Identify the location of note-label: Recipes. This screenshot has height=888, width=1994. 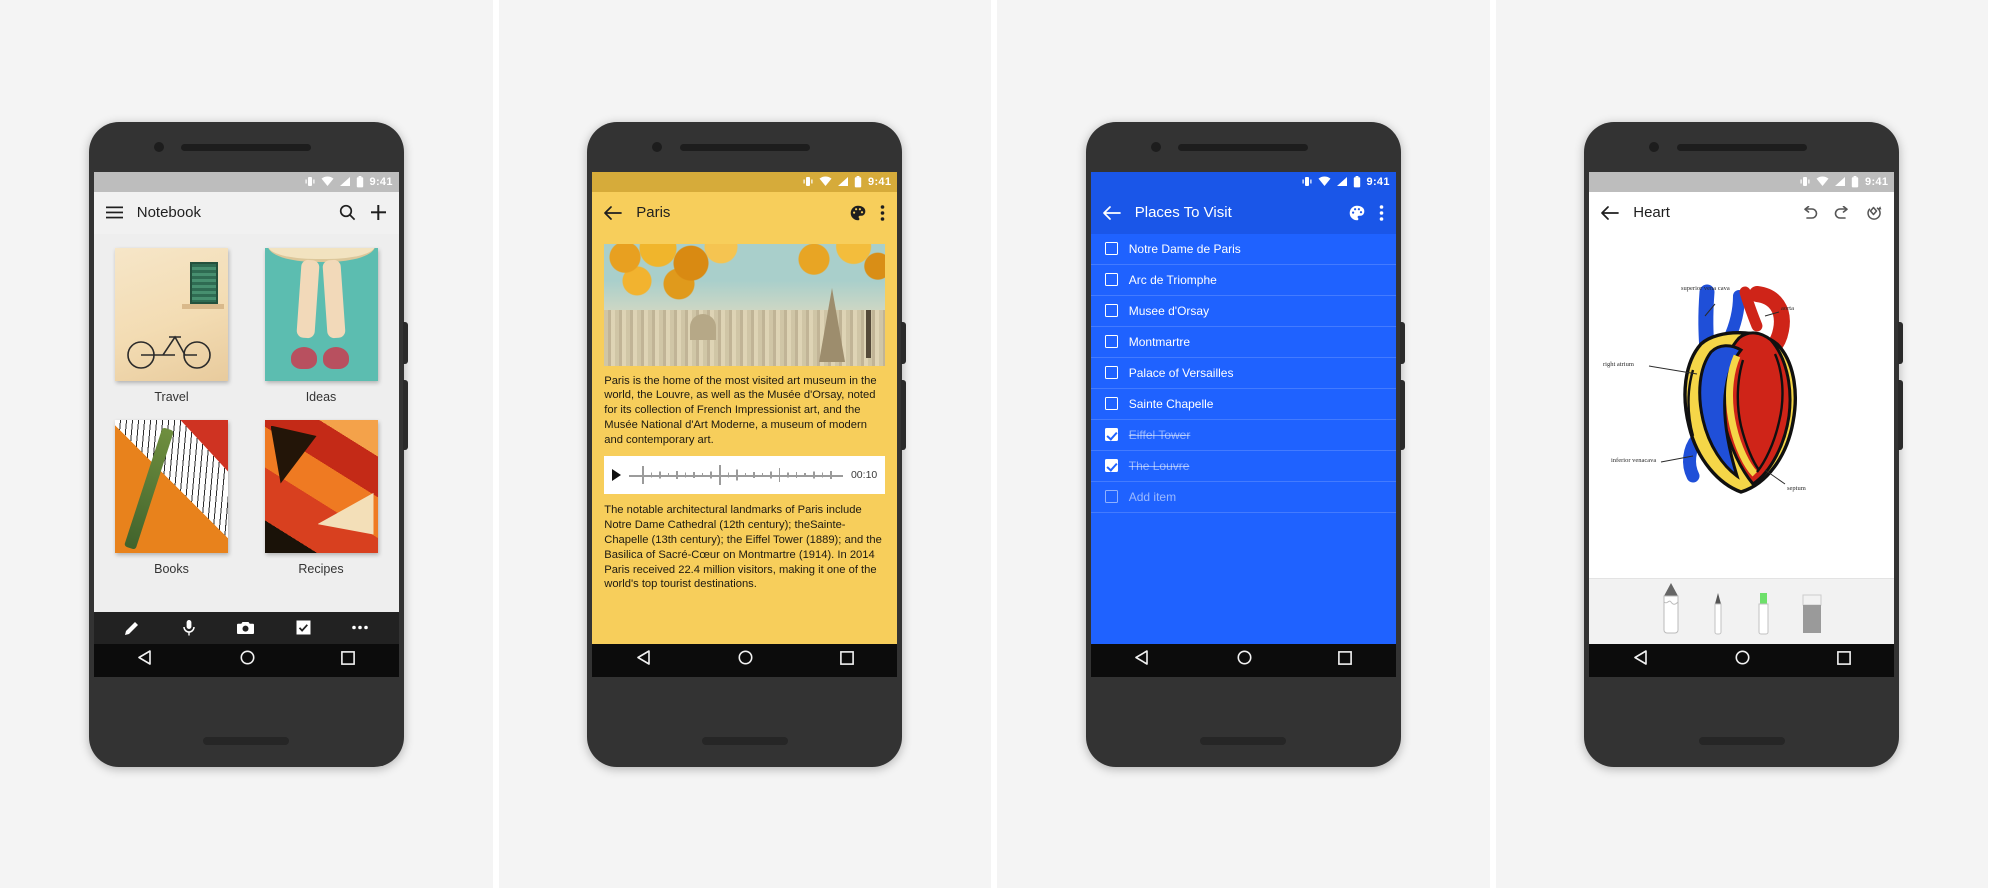
(321, 568).